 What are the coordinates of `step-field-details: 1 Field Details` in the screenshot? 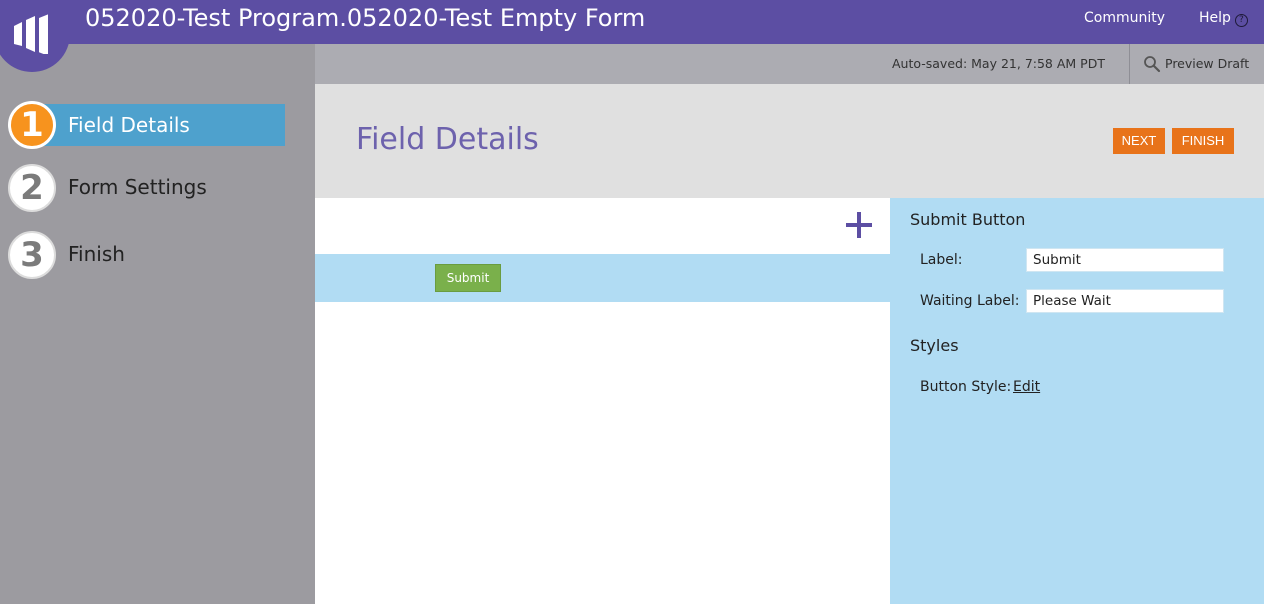 It's located at (146, 125).